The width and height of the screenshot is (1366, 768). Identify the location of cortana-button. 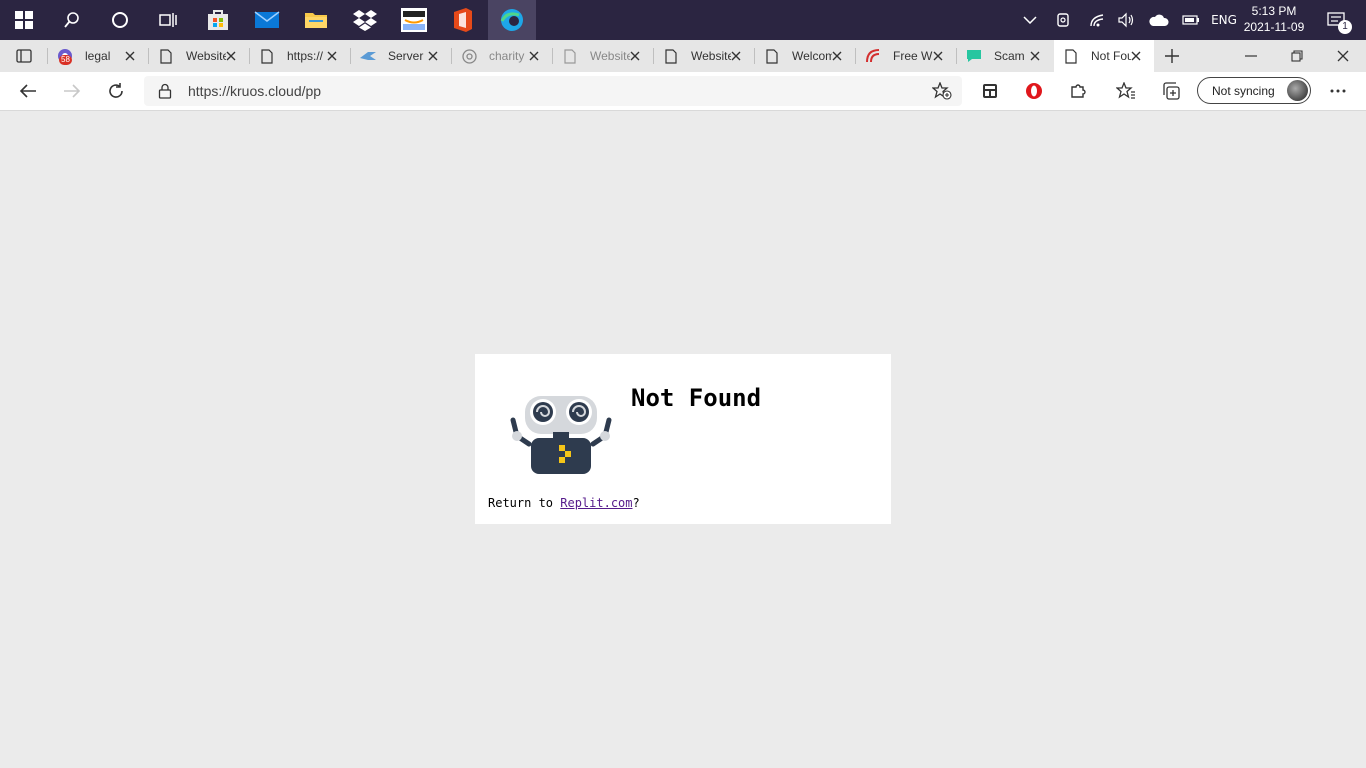
(120, 20).